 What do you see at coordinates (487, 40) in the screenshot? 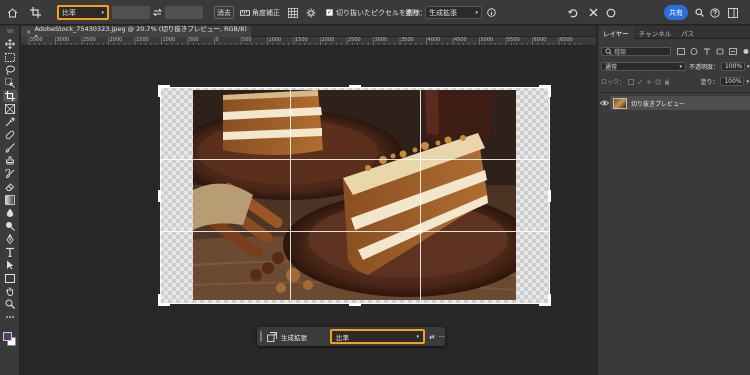
I see `ruler-label: 5000` at bounding box center [487, 40].